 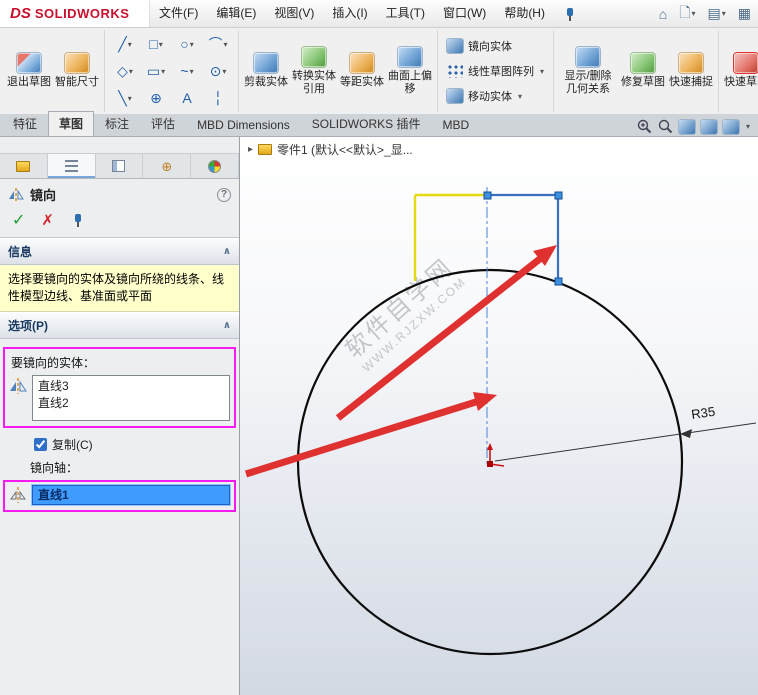 I want to click on tab-sketch: 草图, so click(x=71, y=123).